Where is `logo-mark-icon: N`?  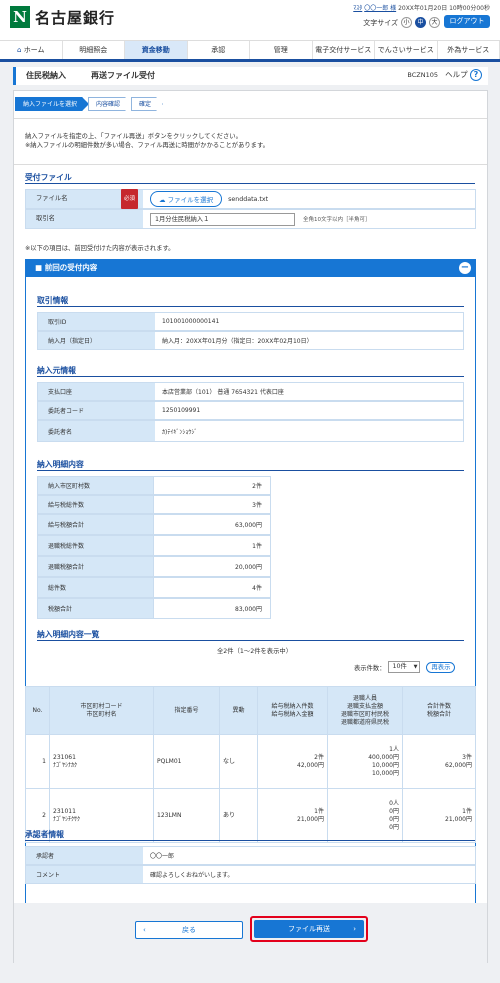 logo-mark-icon: N is located at coordinates (20, 17).